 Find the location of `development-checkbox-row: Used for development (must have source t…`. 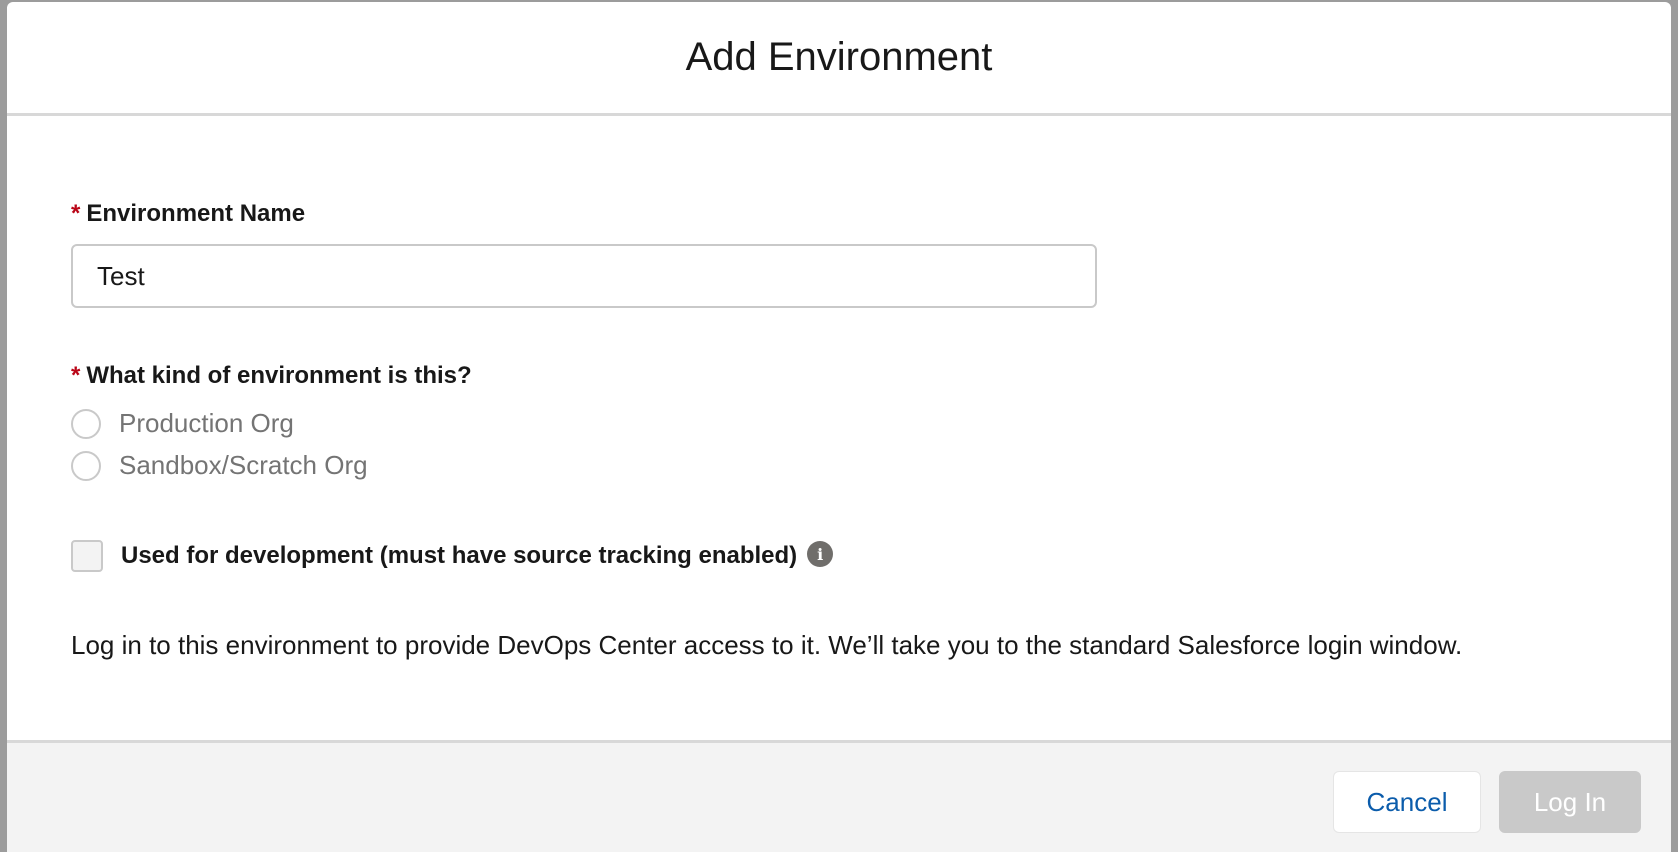

development-checkbox-row: Used for development (must have source t… is located at coordinates (452, 556).